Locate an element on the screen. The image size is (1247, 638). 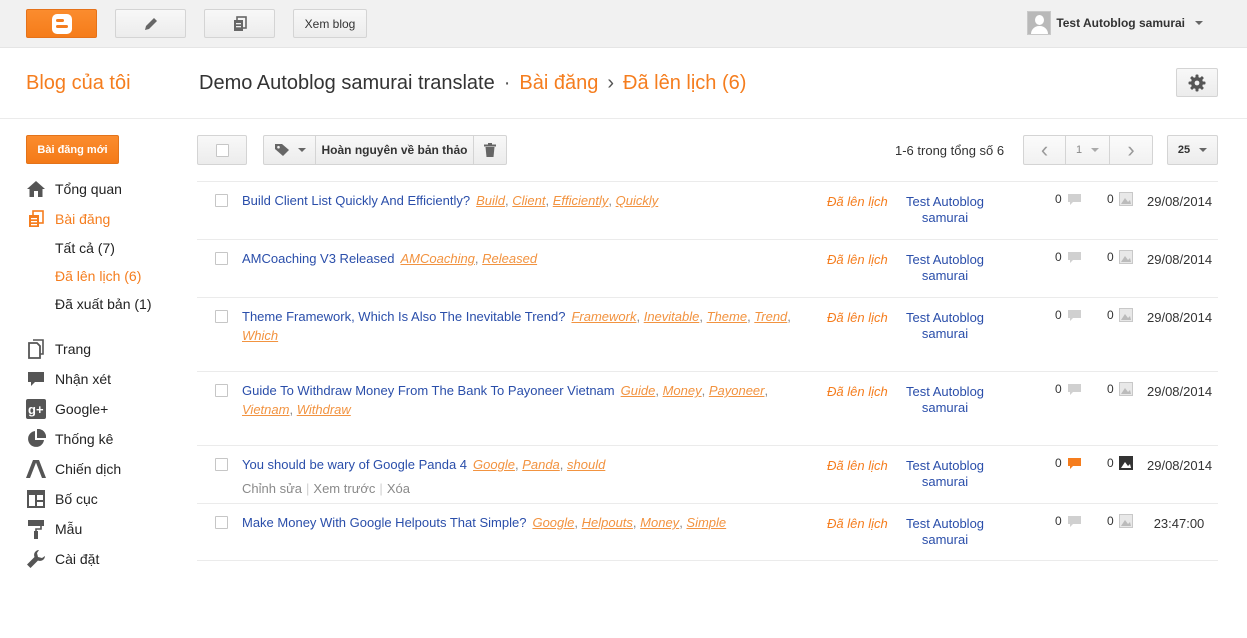
post-label: Withdraw is located at coordinates (324, 409).